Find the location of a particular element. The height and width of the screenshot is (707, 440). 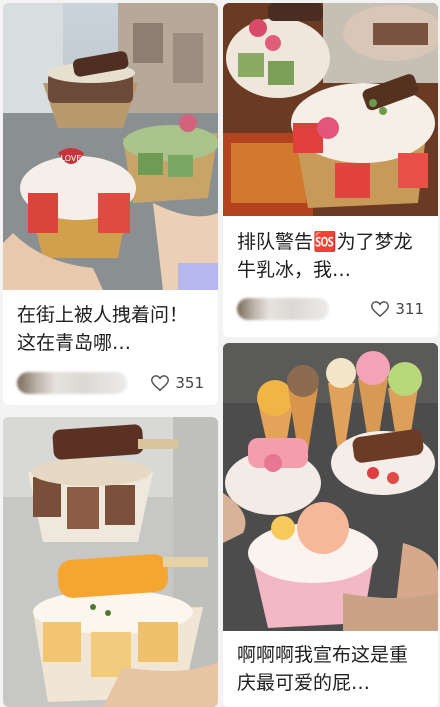

card-2-like-button: 311 is located at coordinates (397, 309).